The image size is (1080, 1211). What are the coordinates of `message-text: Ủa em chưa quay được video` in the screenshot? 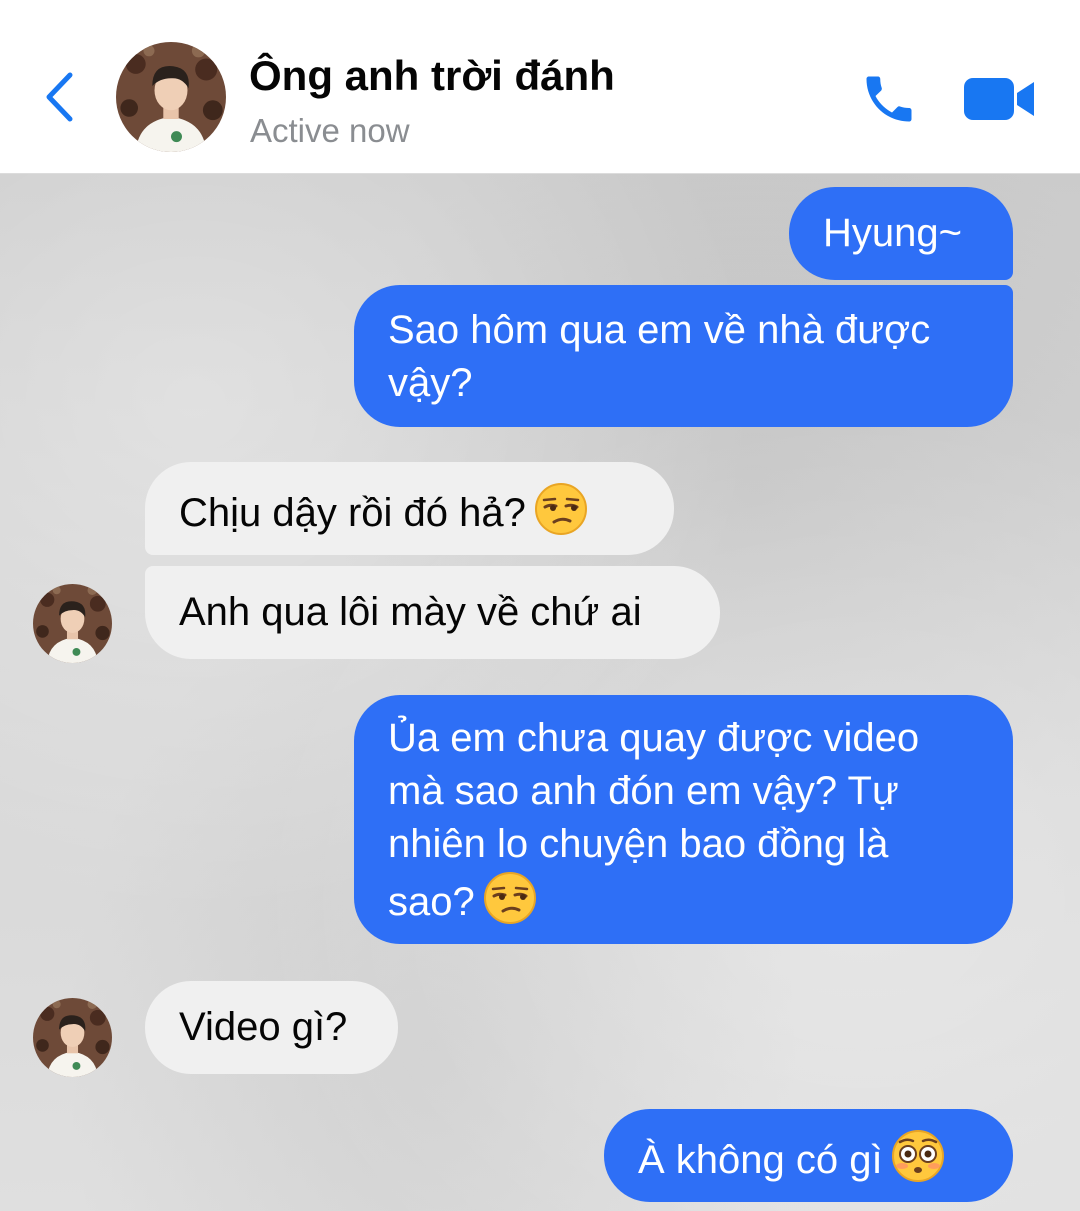 It's located at (654, 738).